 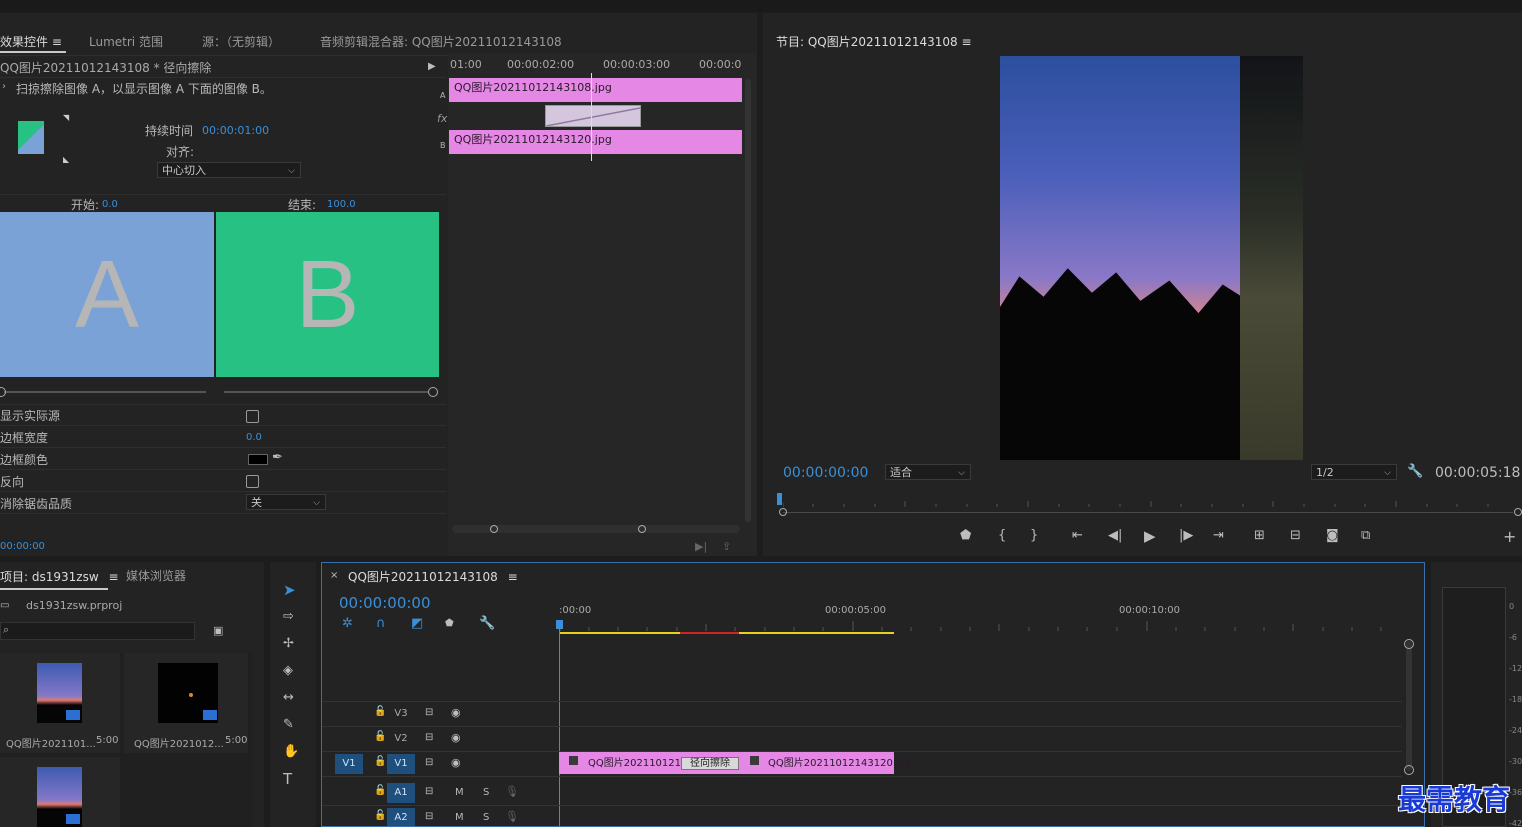 What do you see at coordinates (779, 499) in the screenshot?
I see `program-playhead` at bounding box center [779, 499].